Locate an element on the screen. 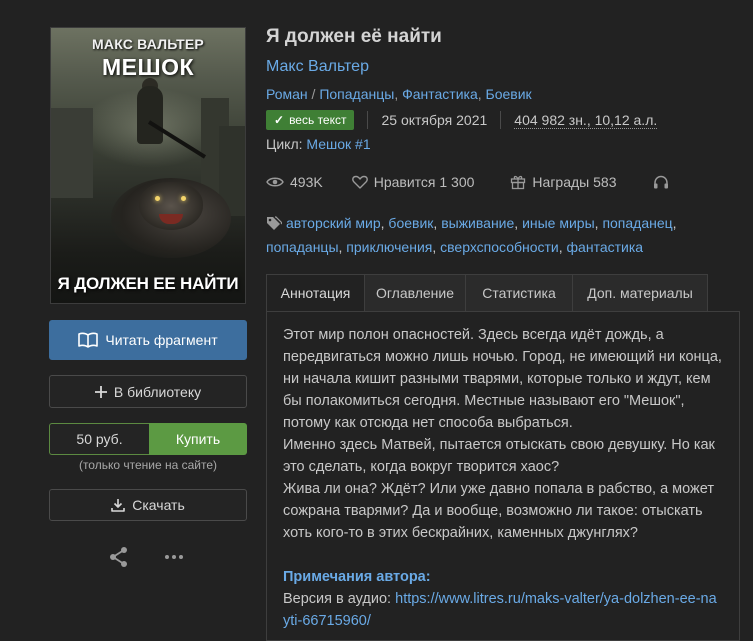 This screenshot has height=641, width=753. audio-button is located at coordinates (664, 182).